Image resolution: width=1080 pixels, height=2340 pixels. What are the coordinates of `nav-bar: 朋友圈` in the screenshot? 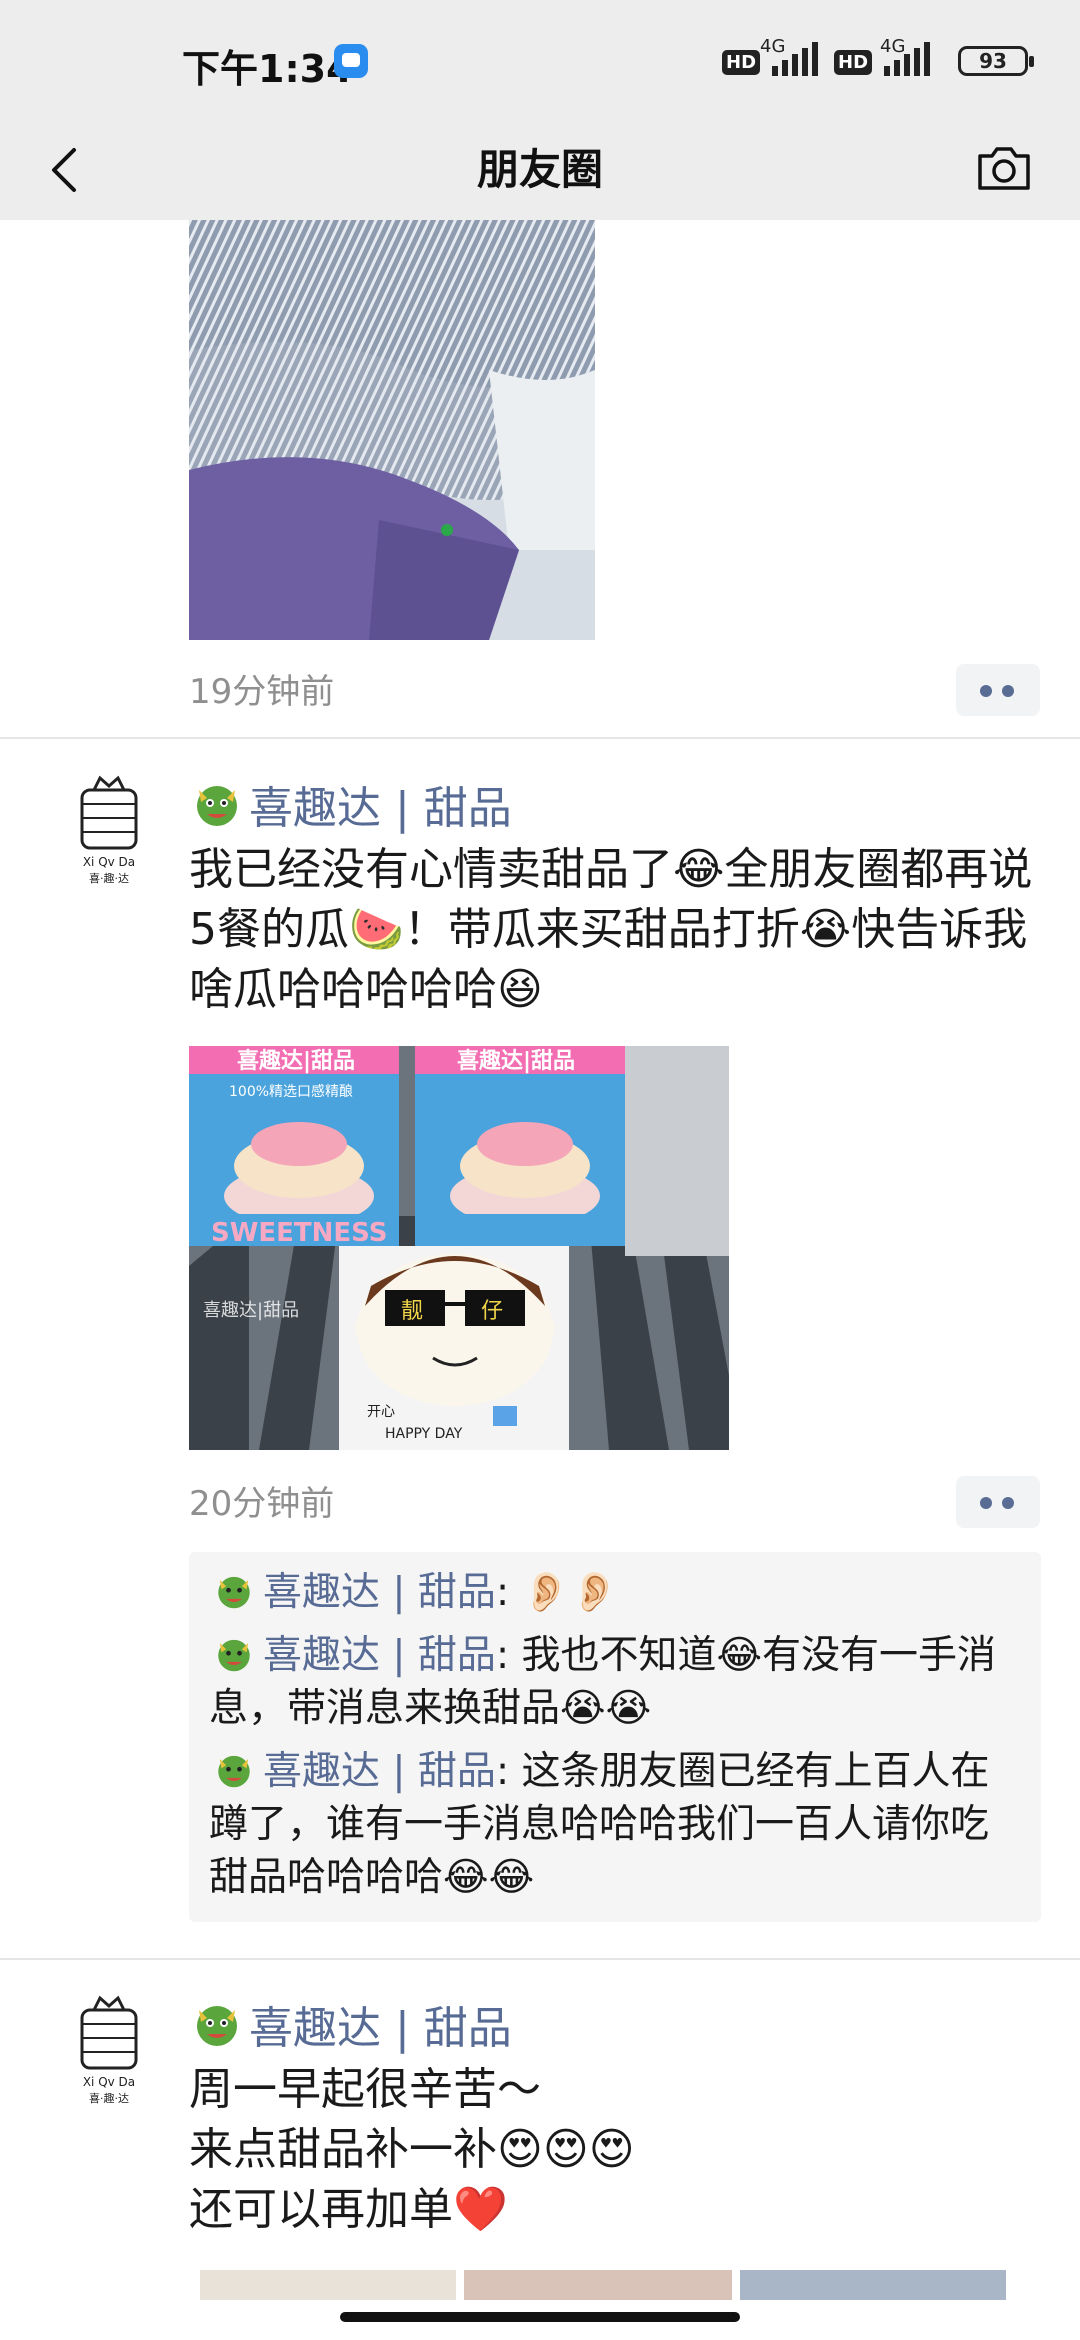 It's located at (540, 170).